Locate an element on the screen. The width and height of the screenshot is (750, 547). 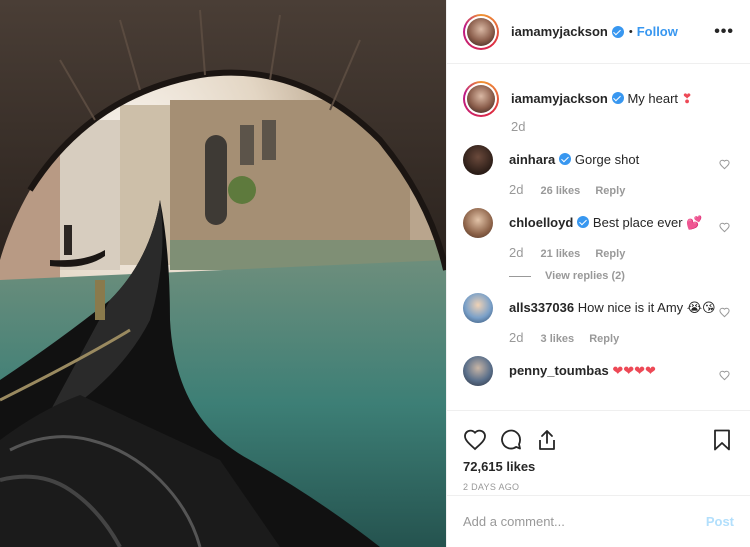
caption-avatar-image is located at coordinates (481, 99).